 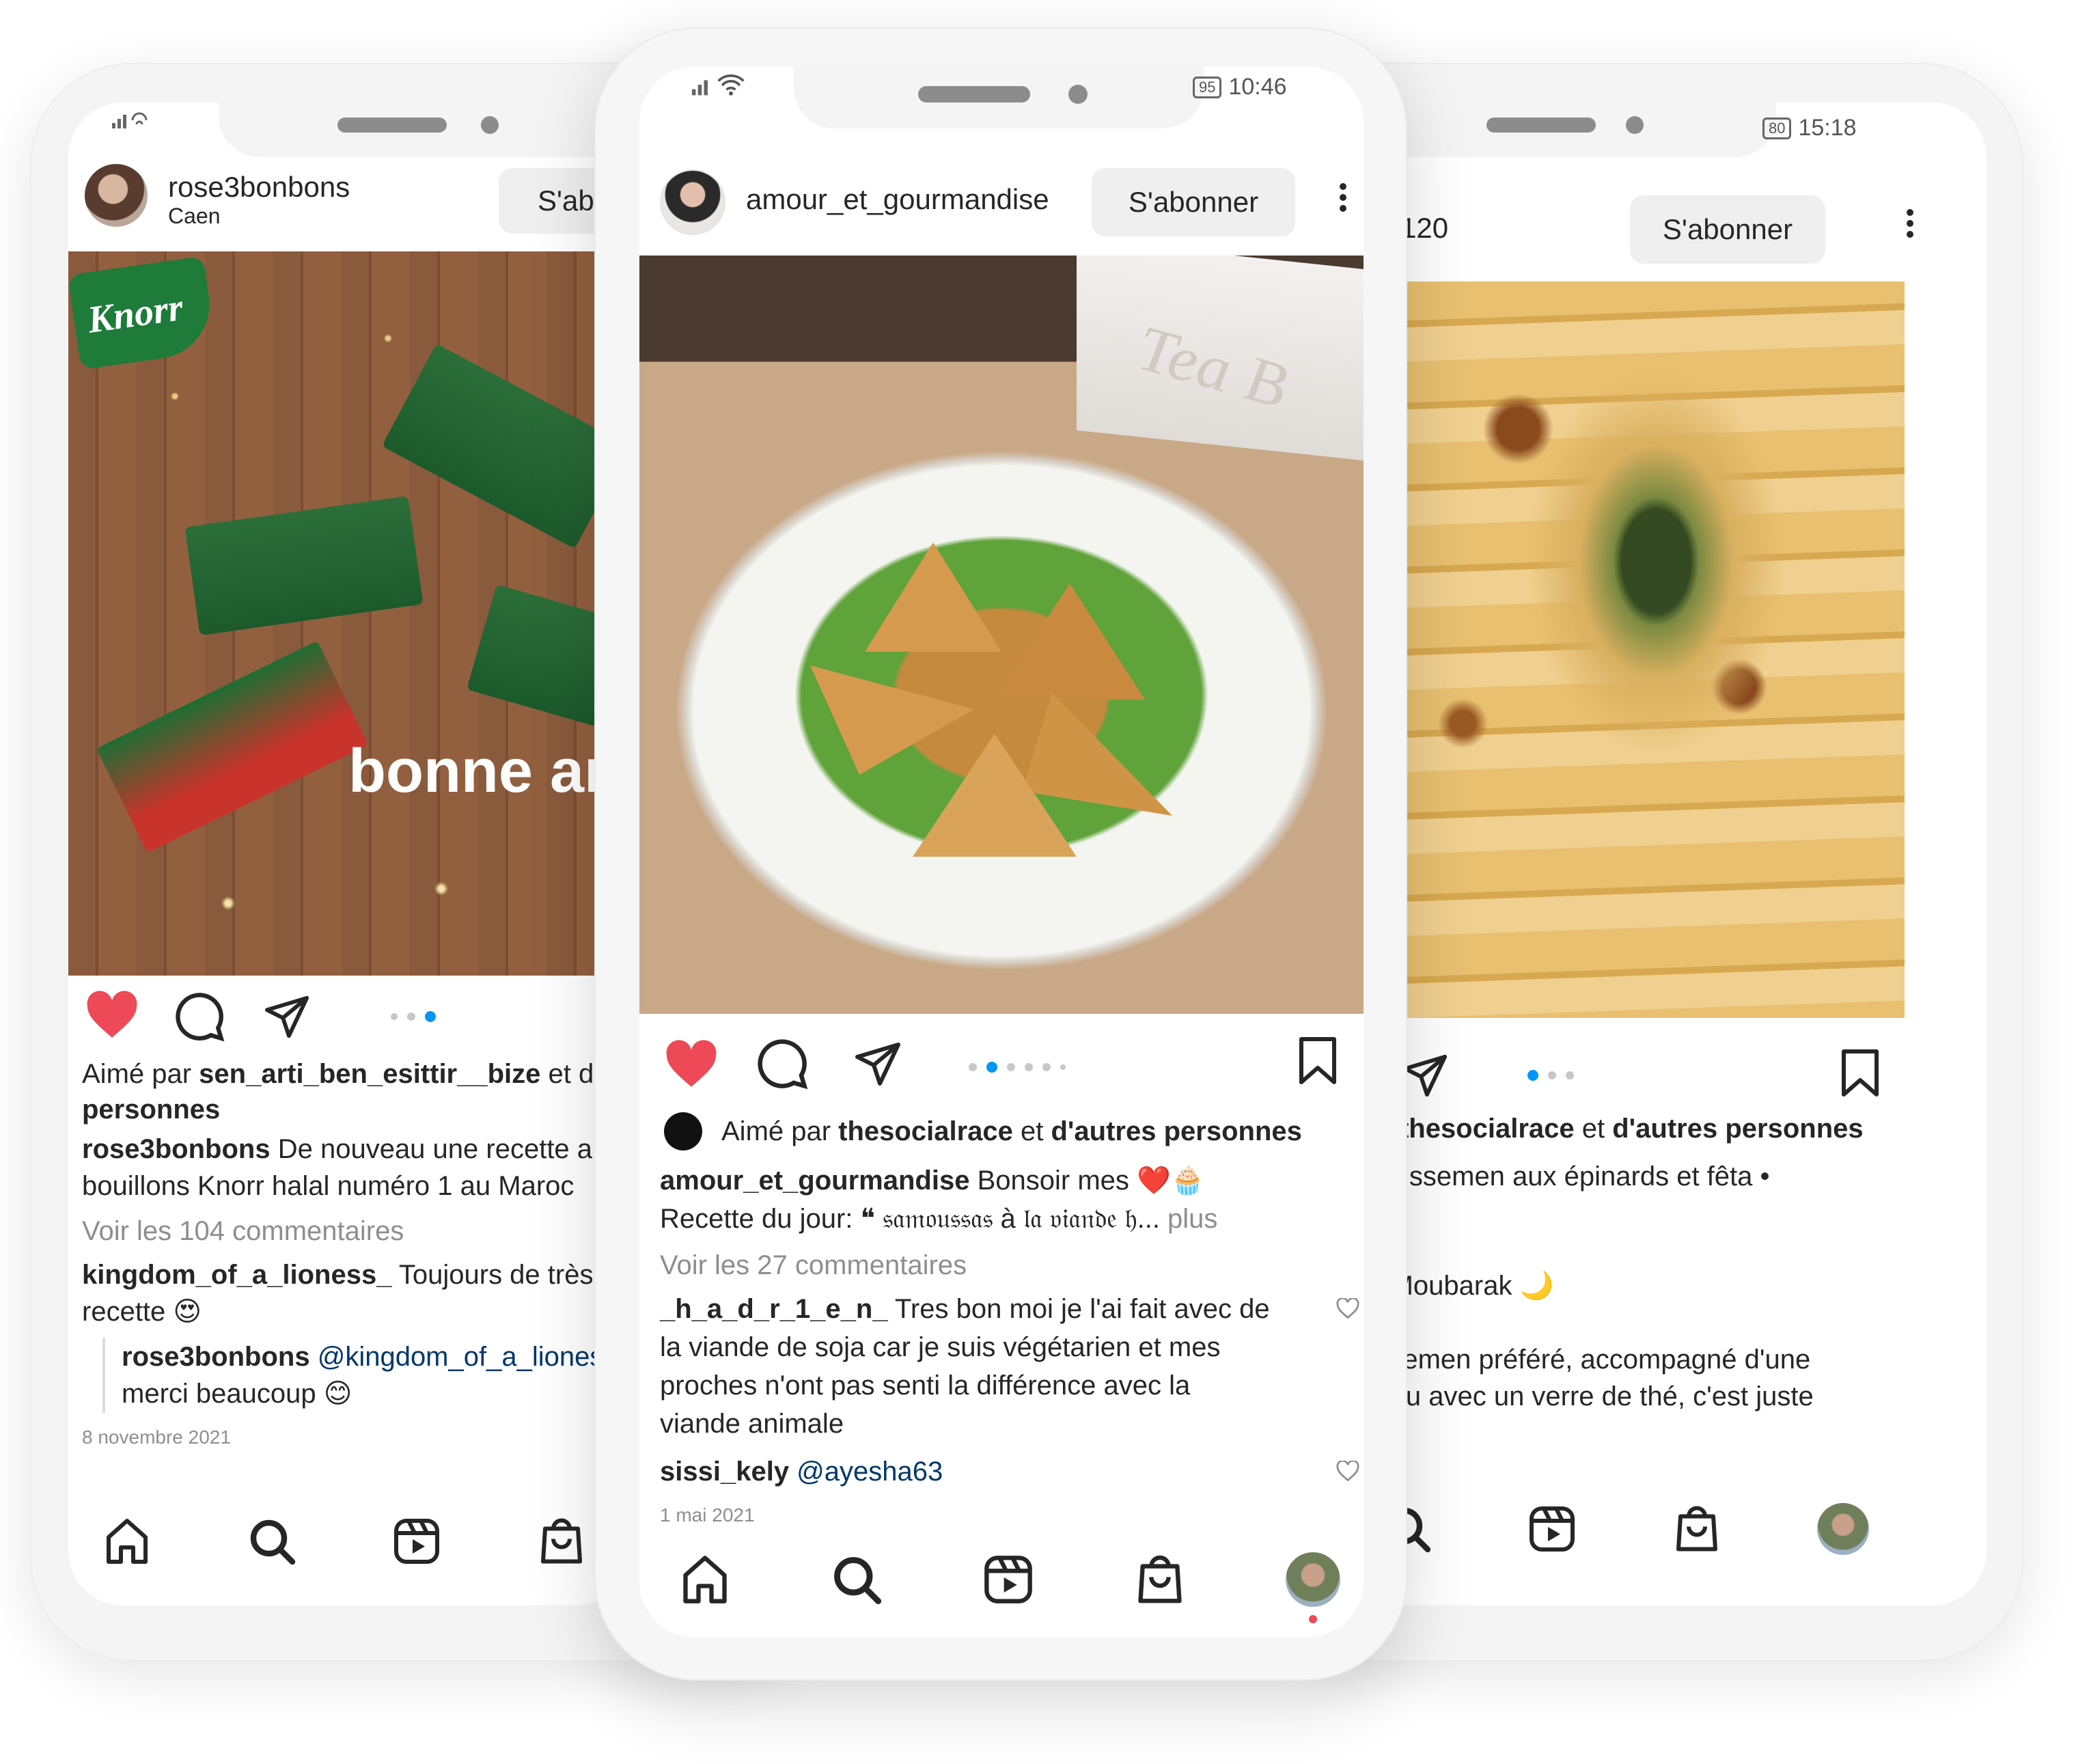 I want to click on image-caption-text: bonne ar, so click(x=474, y=771).